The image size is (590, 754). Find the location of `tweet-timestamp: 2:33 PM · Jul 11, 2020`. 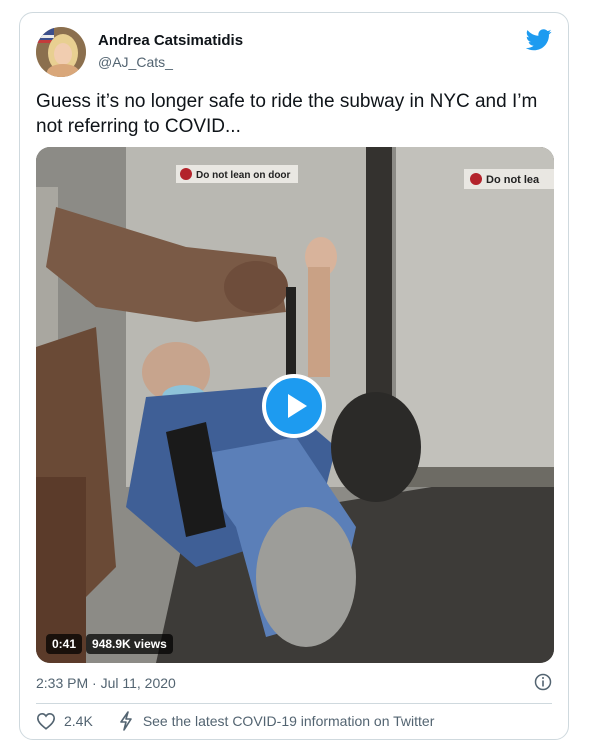

tweet-timestamp: 2:33 PM · Jul 11, 2020 is located at coordinates (106, 683).